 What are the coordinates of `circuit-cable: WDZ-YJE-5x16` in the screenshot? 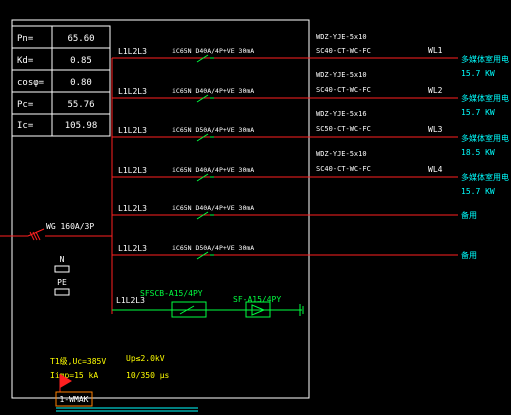 It's located at (341, 114).